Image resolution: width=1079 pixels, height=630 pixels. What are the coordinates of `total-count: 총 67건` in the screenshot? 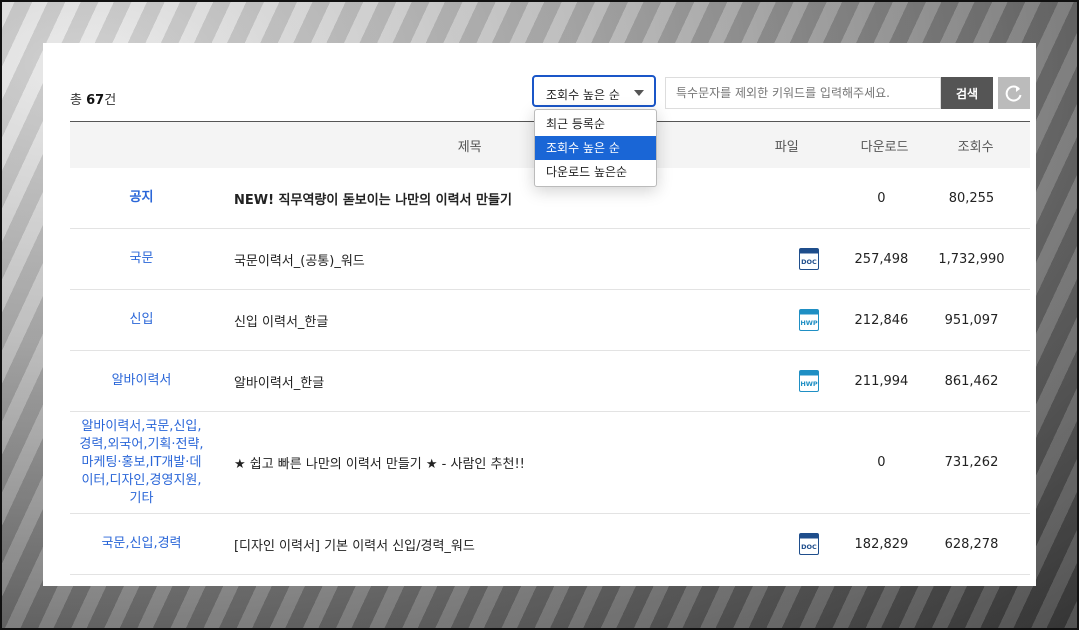 It's located at (93, 100).